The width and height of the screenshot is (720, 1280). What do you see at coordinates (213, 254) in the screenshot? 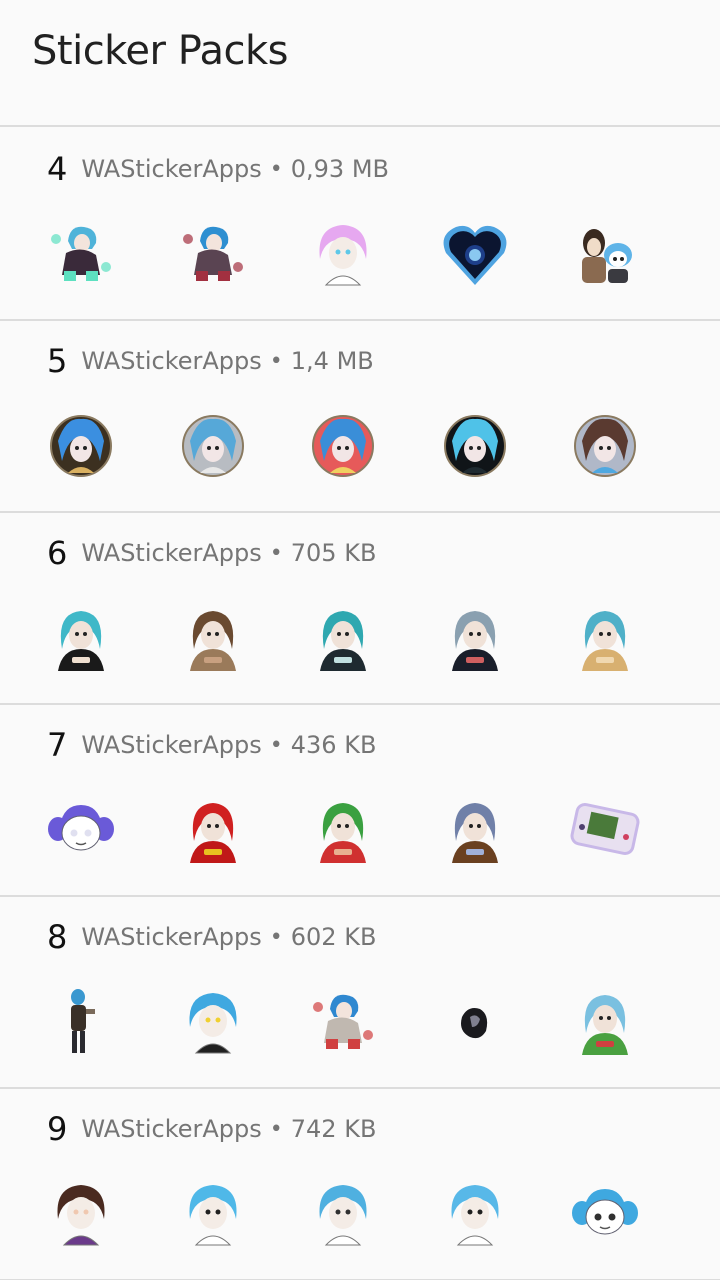
I see `boy-crouching-sticker` at bounding box center [213, 254].